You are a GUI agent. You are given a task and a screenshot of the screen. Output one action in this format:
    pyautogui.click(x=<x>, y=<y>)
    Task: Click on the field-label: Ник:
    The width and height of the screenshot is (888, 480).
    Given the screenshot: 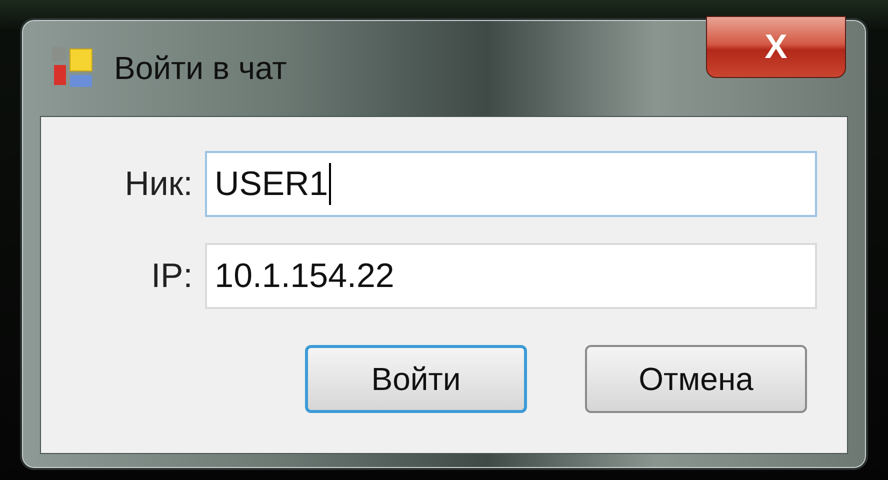 What is the action you would take?
    pyautogui.click(x=159, y=184)
    